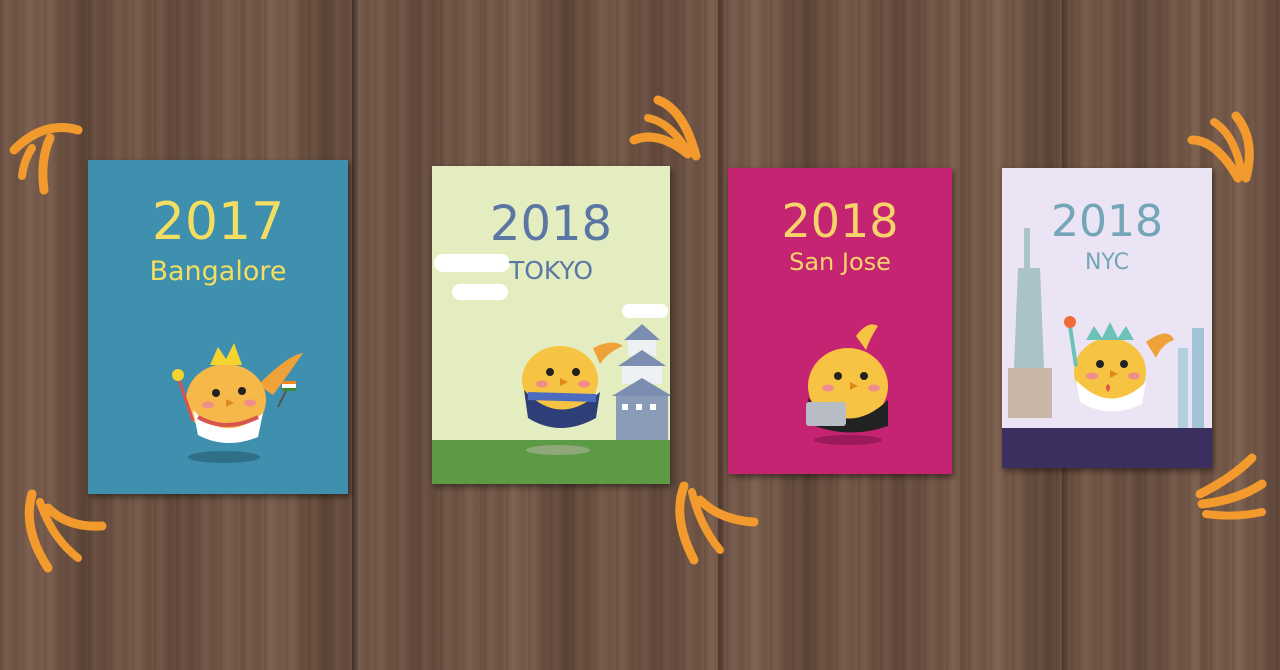 Image resolution: width=1280 pixels, height=670 pixels. I want to click on poster-tokyo: 2018 TOKYO, so click(551, 325).